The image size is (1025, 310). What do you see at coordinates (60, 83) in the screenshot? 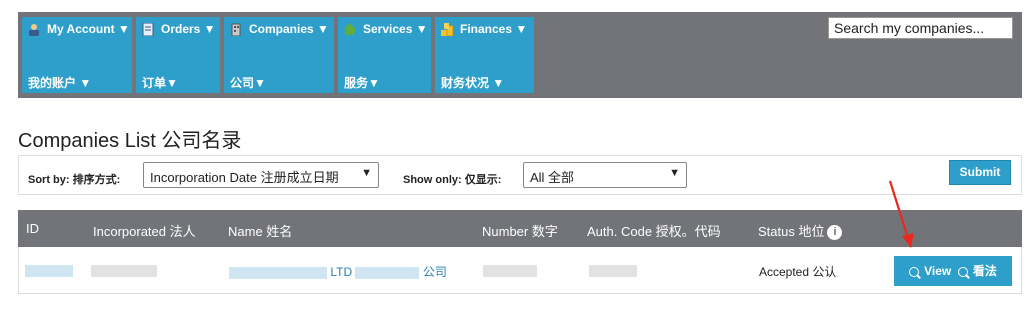
I see `menu-my-account-sublabel: 我的账户 ▼` at bounding box center [60, 83].